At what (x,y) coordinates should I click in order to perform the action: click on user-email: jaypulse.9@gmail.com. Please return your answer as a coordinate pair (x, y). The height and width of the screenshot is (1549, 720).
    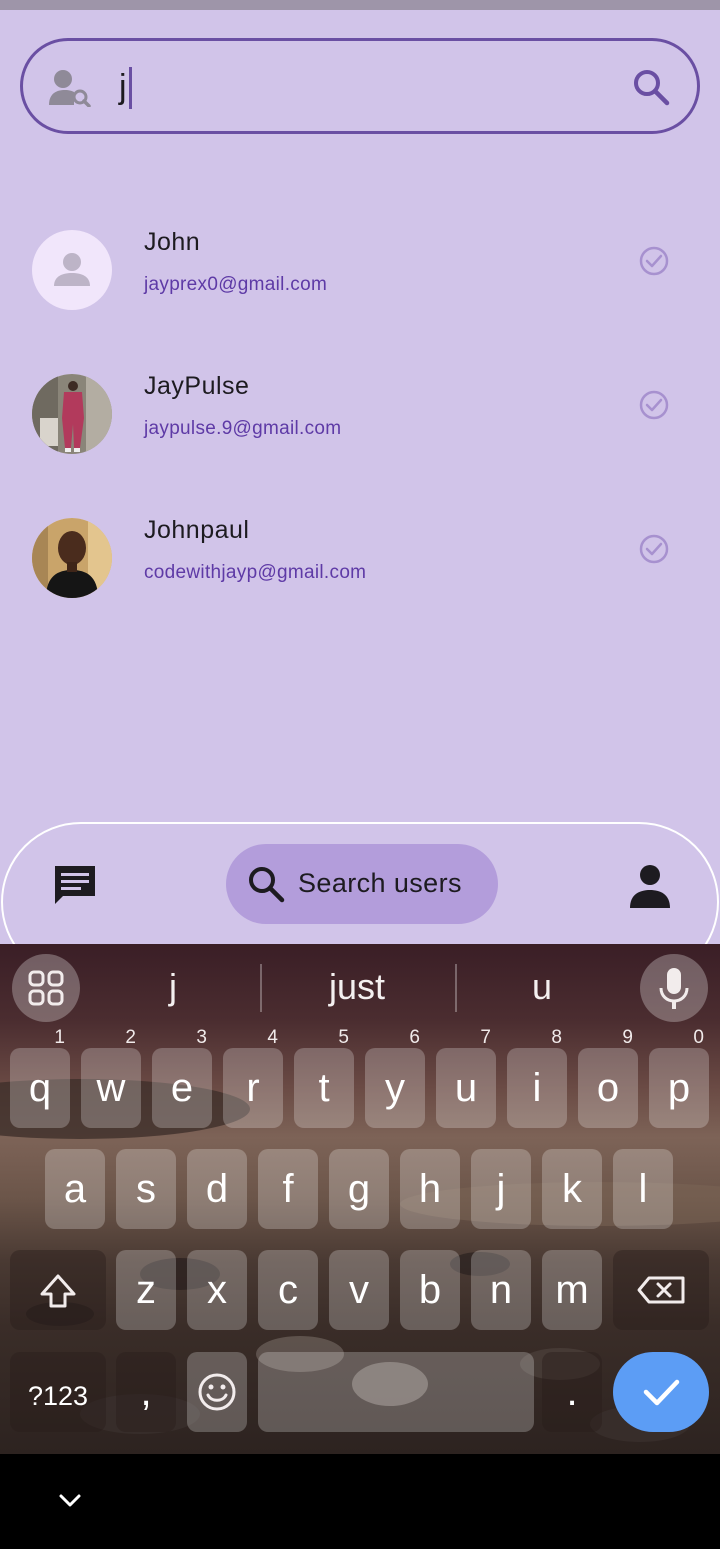
    Looking at the image, I should click on (243, 428).